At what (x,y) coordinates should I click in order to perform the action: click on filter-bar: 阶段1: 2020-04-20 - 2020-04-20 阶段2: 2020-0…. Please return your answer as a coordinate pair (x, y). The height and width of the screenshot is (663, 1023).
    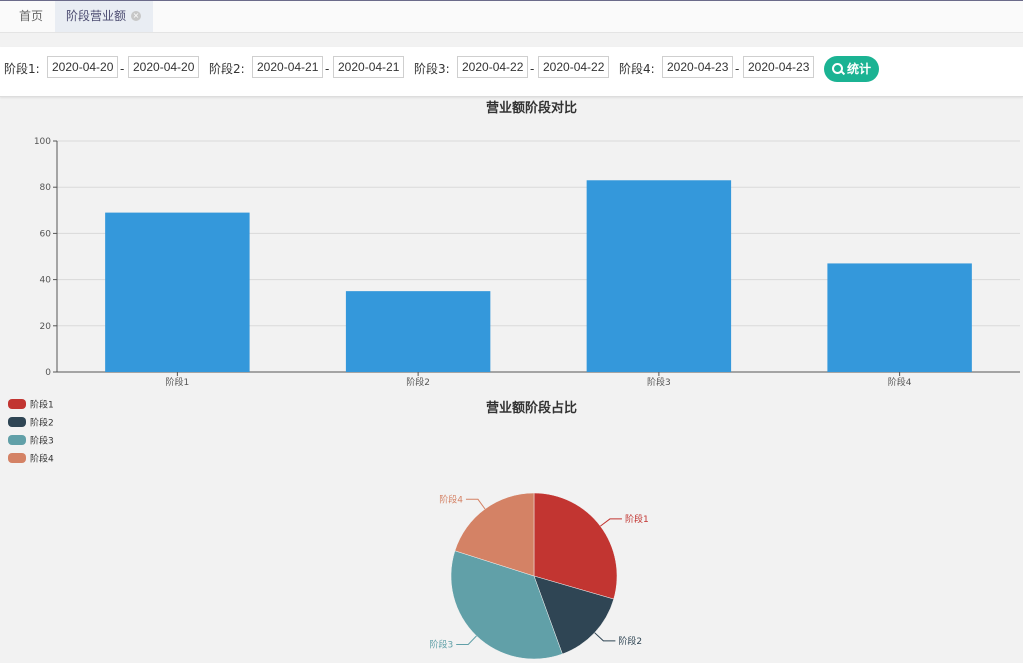
    Looking at the image, I should click on (511, 72).